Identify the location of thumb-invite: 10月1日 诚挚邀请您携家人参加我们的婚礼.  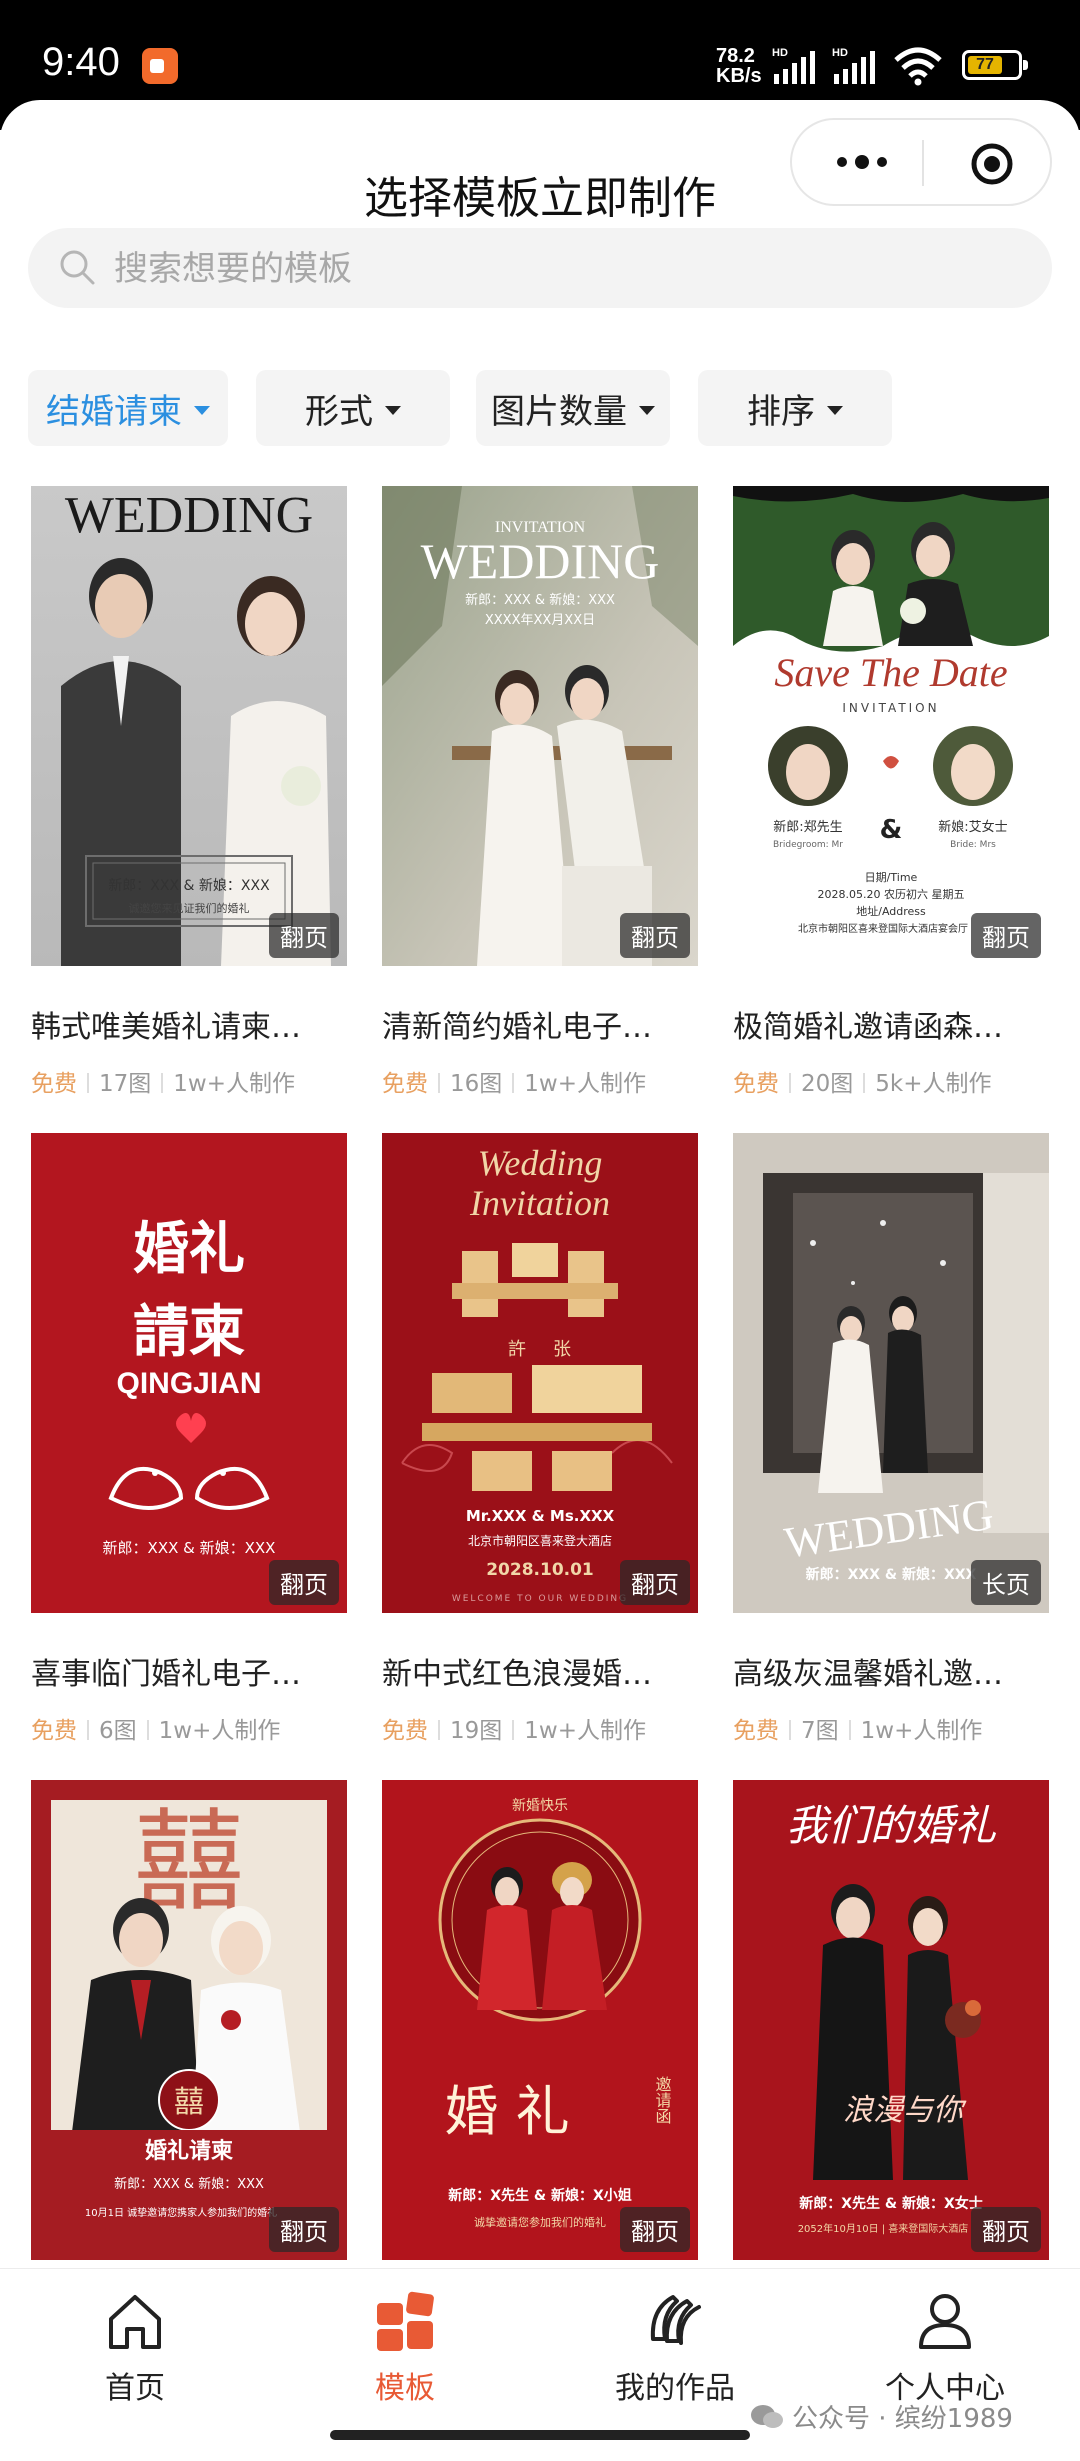
(181, 2212).